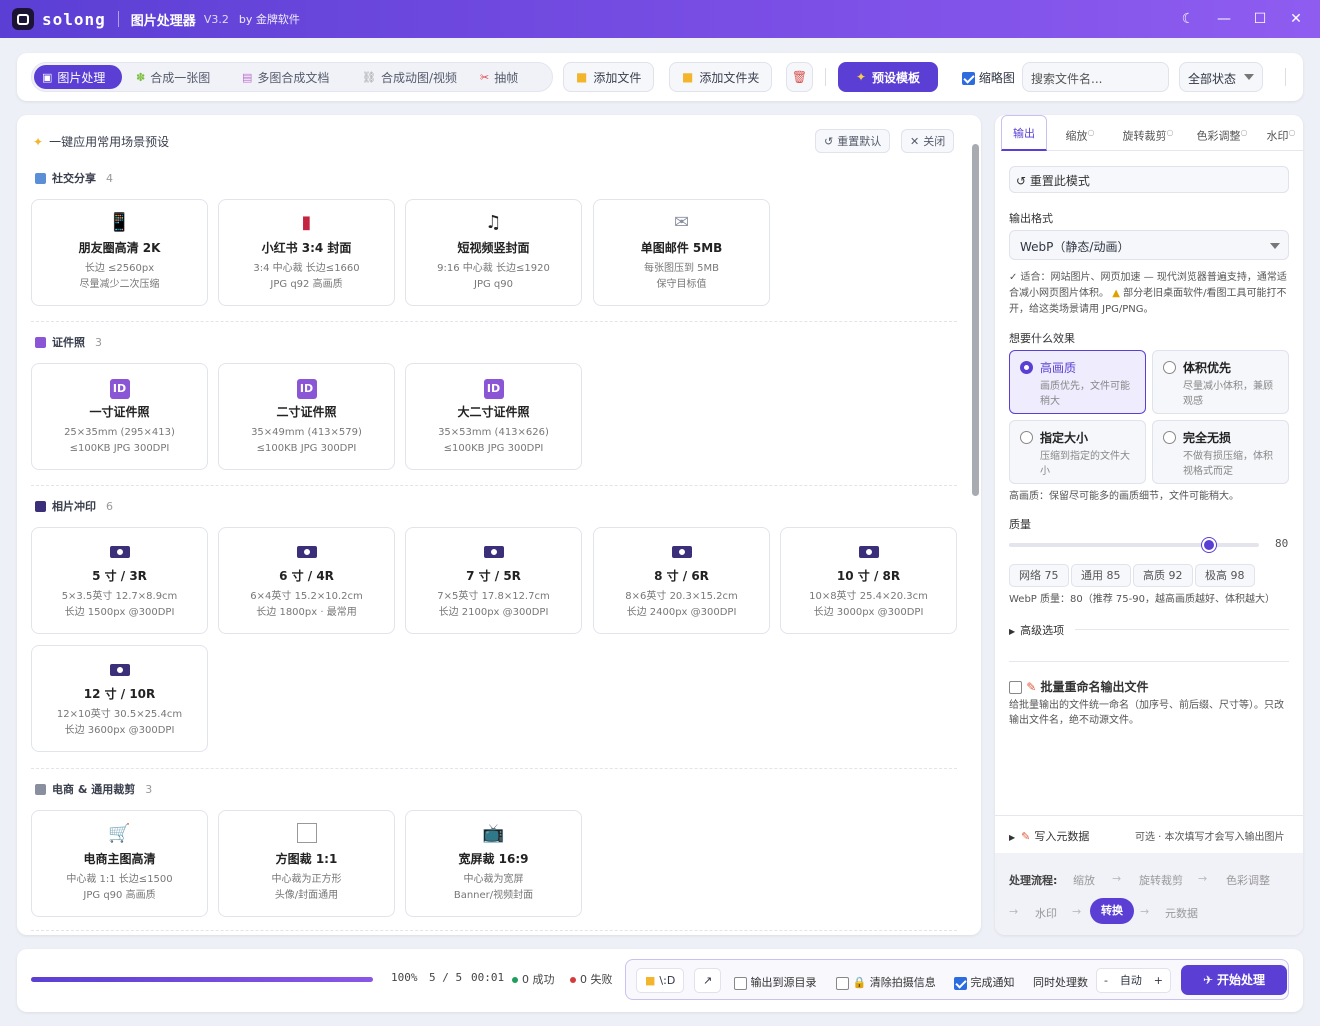 The image size is (1320, 1026). Describe the element at coordinates (1084, 880) in the screenshot. I see `flow-step-resize: 缩放` at that location.